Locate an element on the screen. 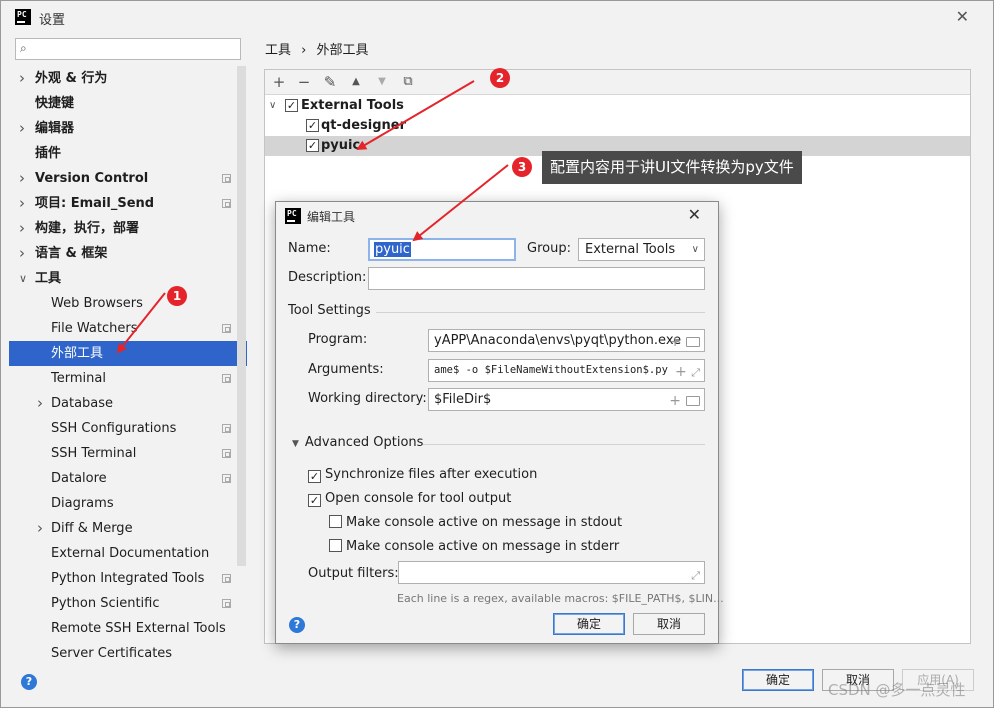  tool-row-qt-designer: ✓ qt-designer is located at coordinates (617, 126).